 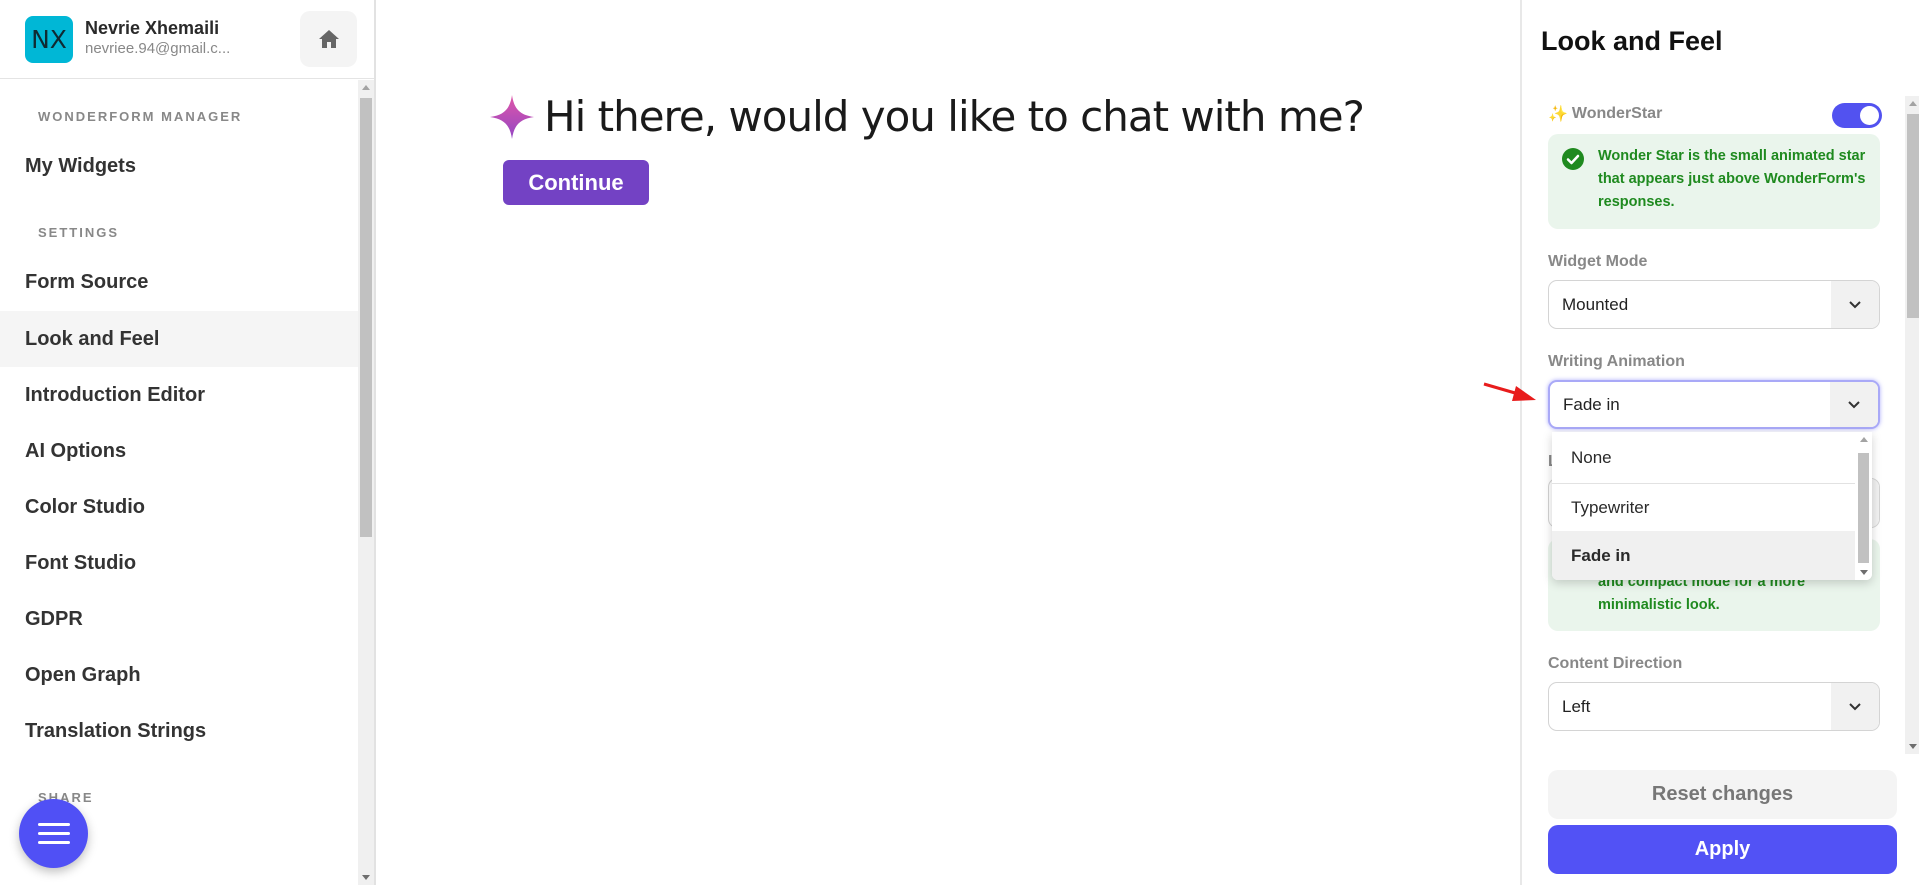 I want to click on section-label-wonderform-manager: WONDERFORM MANAGER, so click(x=140, y=116).